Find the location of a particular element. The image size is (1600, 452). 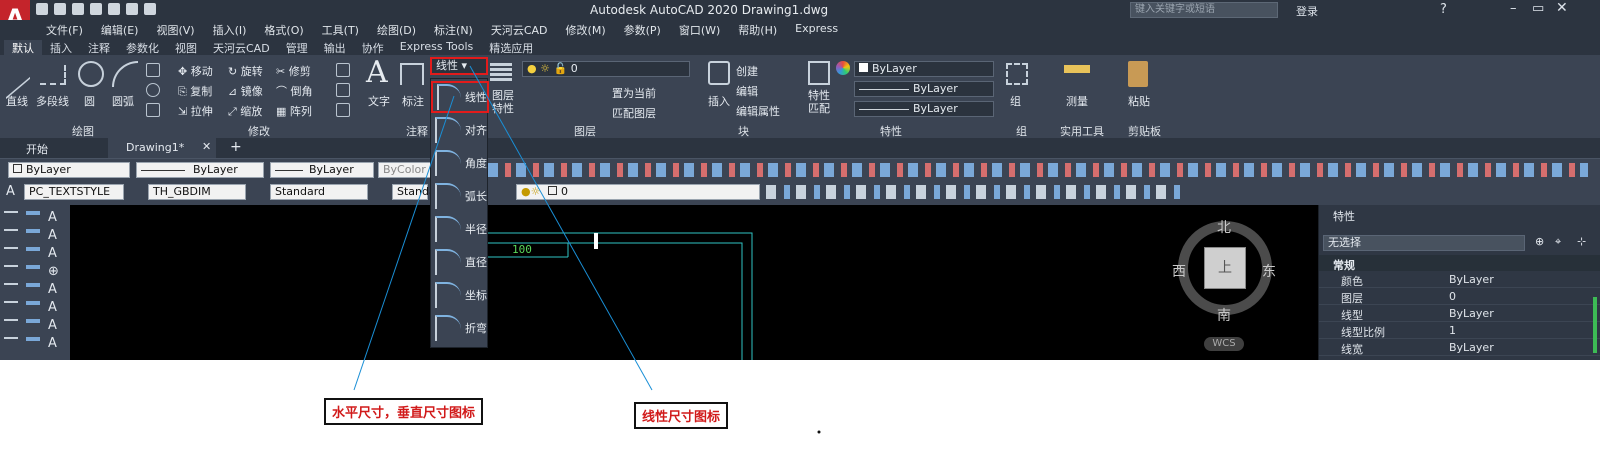

callout-right-label: 线性尺寸图标 is located at coordinates (681, 415).